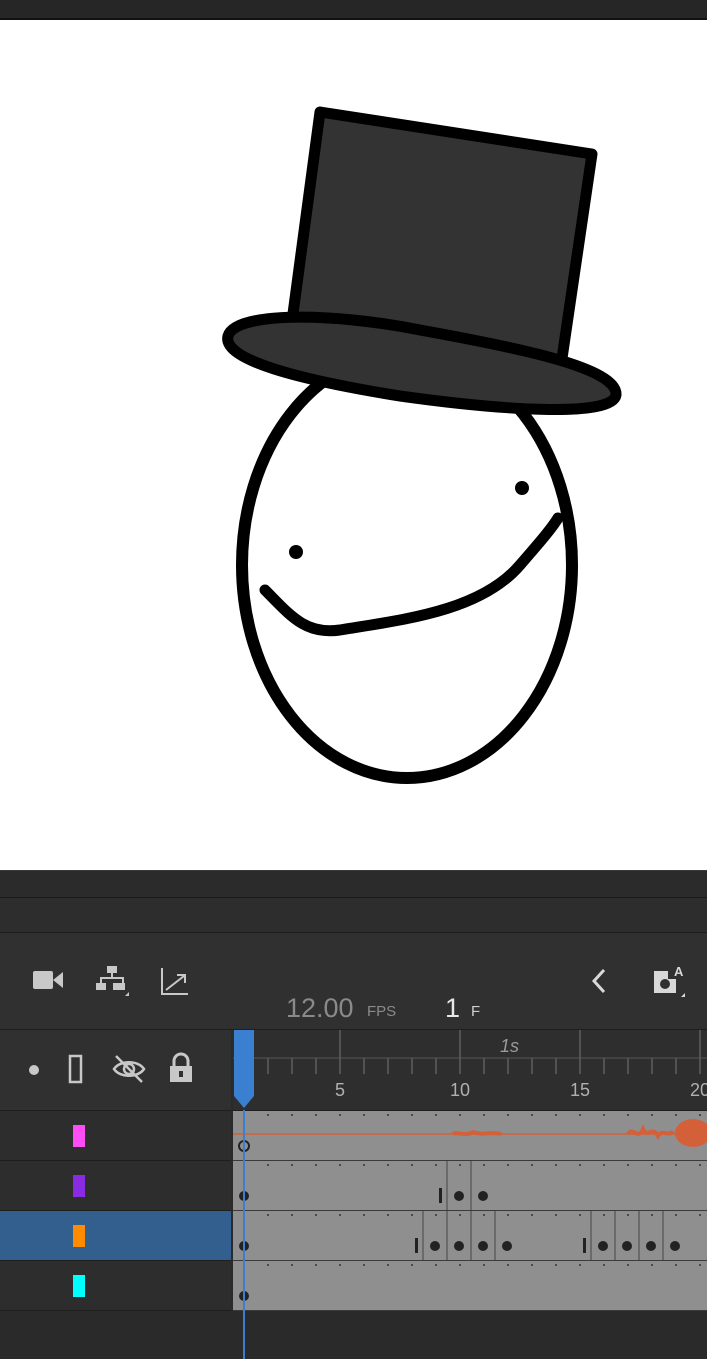  What do you see at coordinates (472, 1115) in the screenshot?
I see `frame-dots` at bounding box center [472, 1115].